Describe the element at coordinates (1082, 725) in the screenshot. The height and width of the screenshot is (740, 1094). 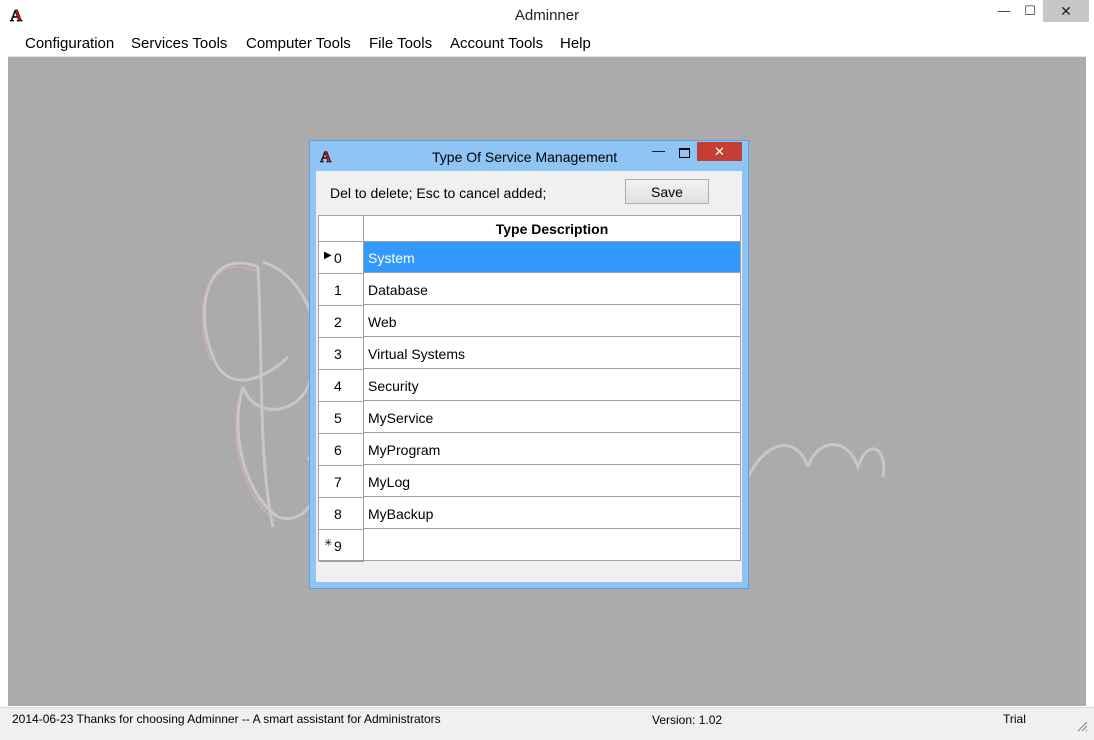
I see `resize-grip-icon` at that location.